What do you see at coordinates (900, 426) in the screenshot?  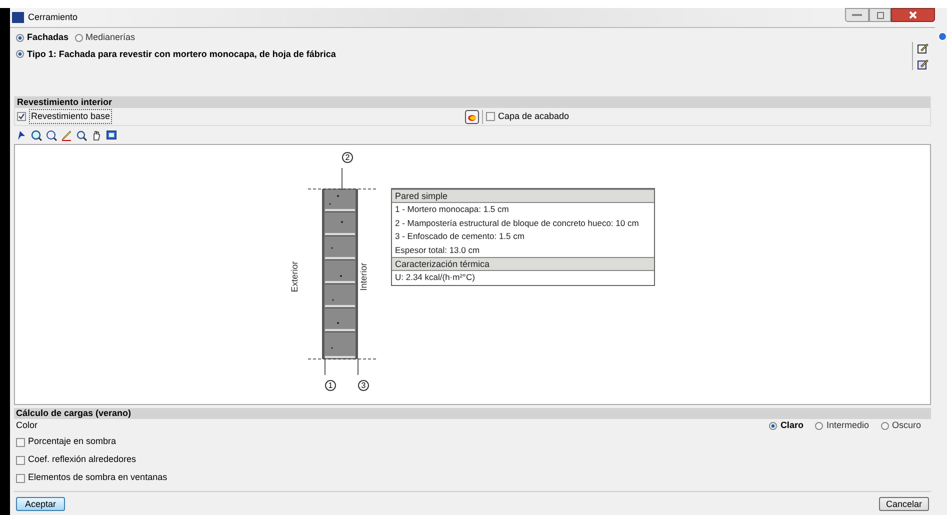 I see `radio-option: Oscuro` at bounding box center [900, 426].